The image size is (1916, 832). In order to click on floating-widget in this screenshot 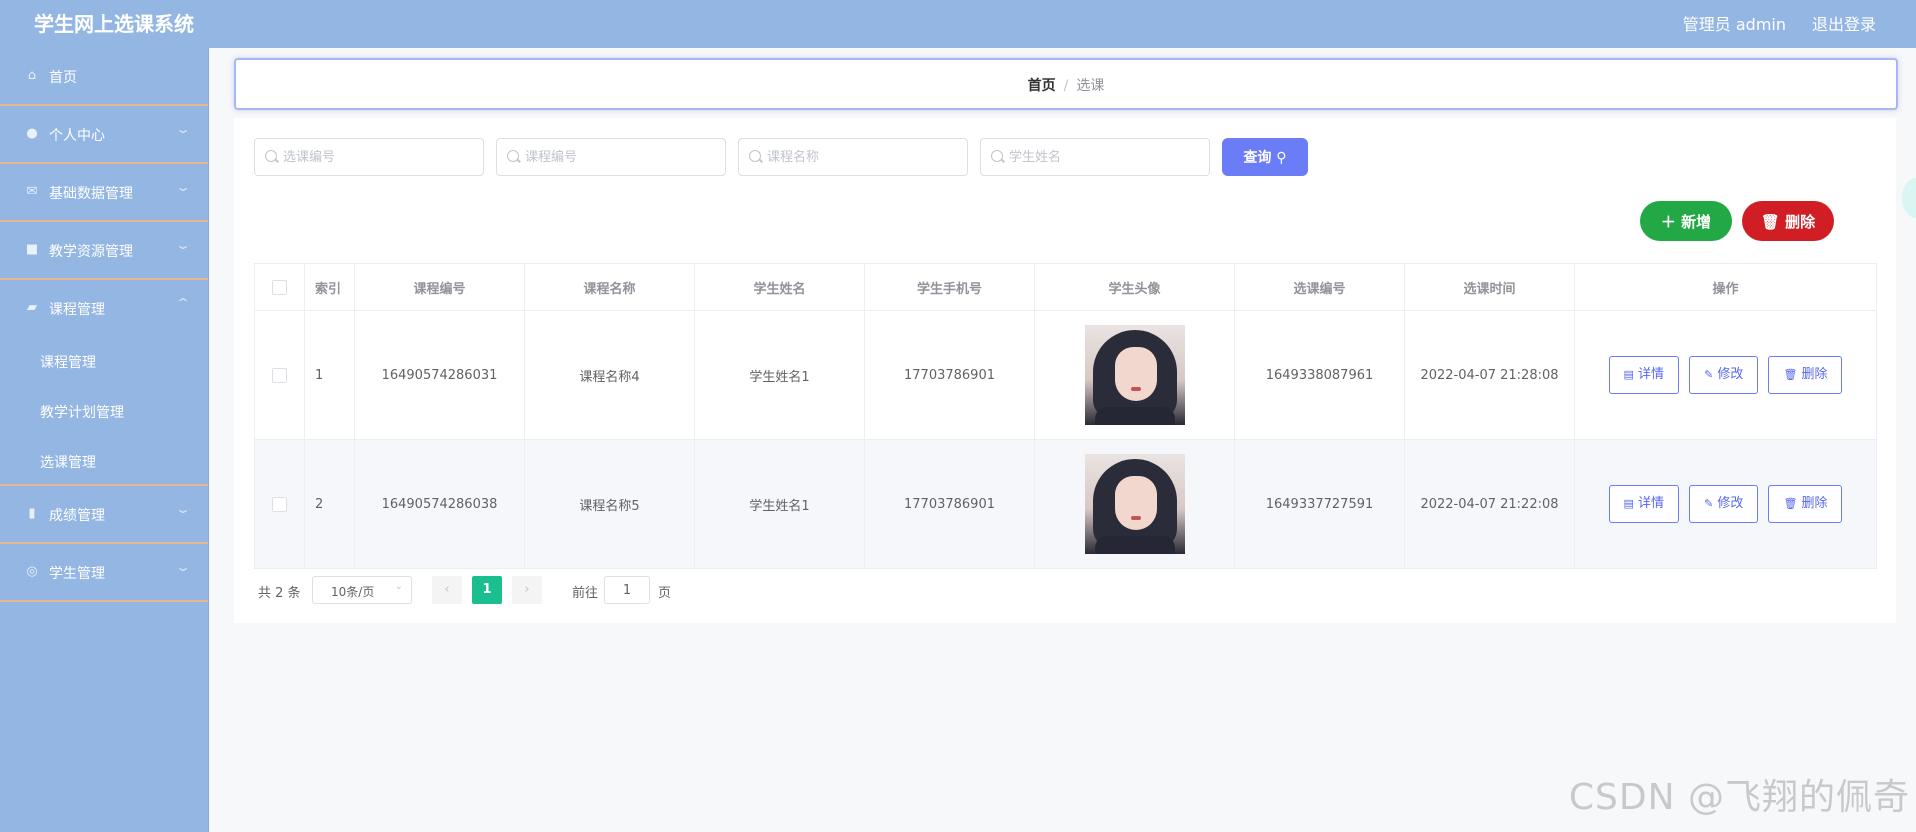, I will do `click(1909, 198)`.